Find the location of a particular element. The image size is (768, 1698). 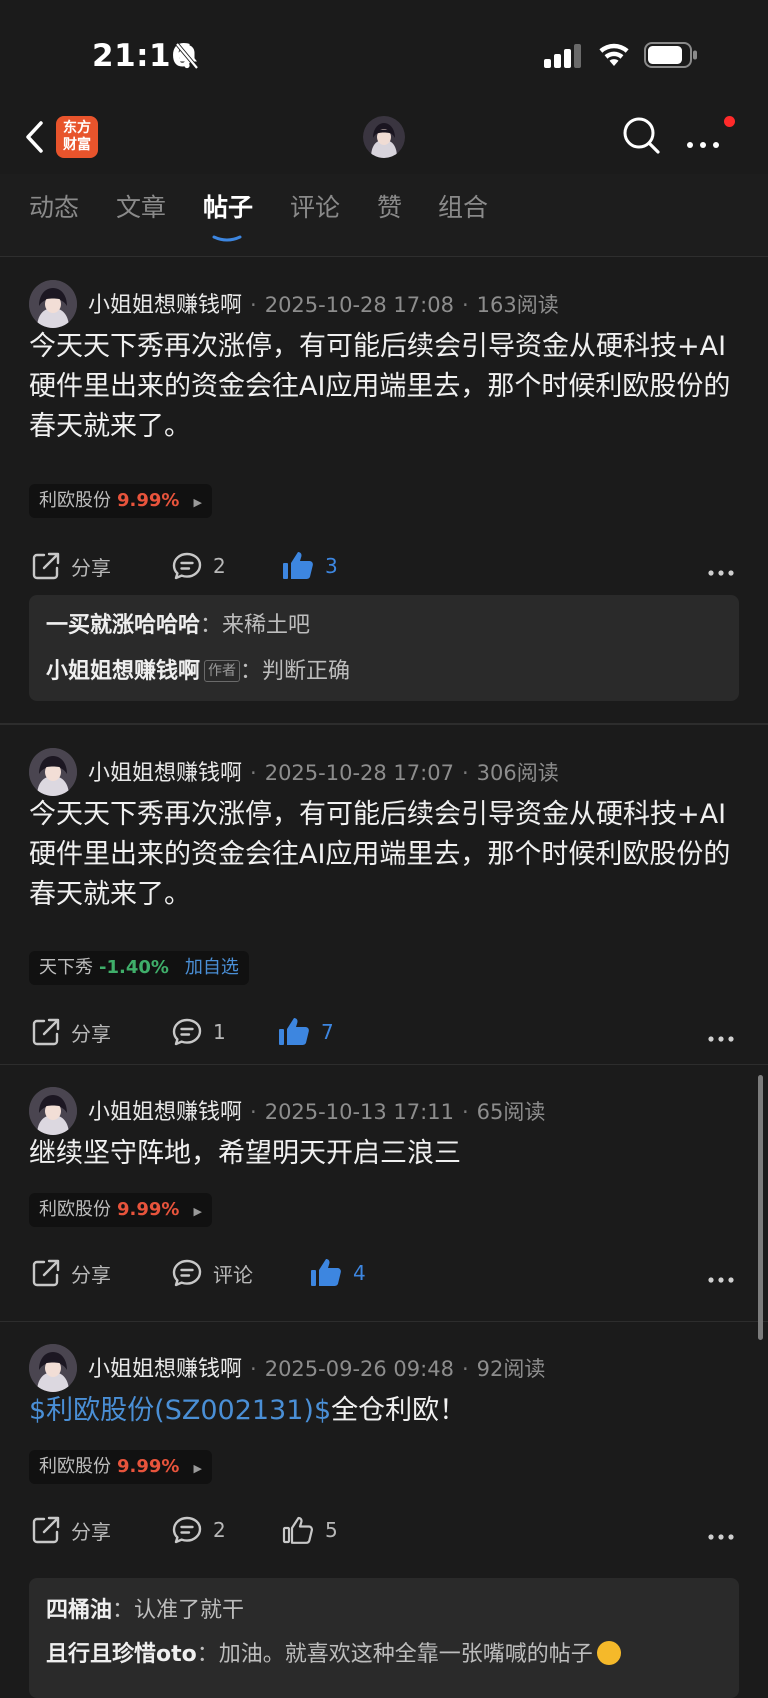

reply-row: 小姐姐想赚钱啊 作者 ：判断正确 is located at coordinates (198, 669).